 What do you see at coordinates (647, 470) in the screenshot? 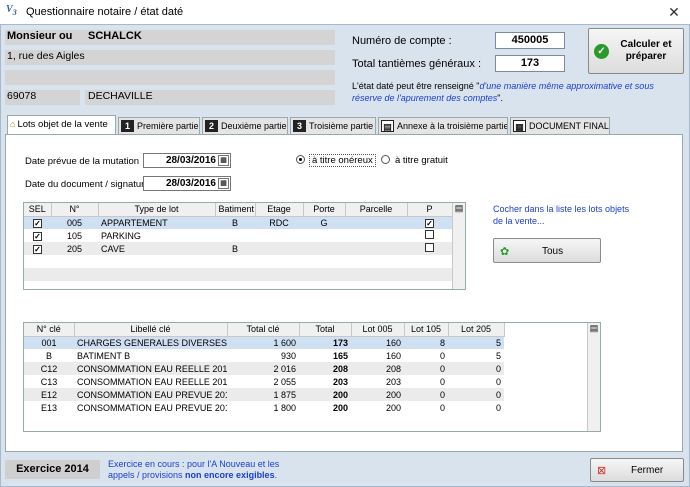
I see `fermer-button-label: Fermer` at bounding box center [647, 470].